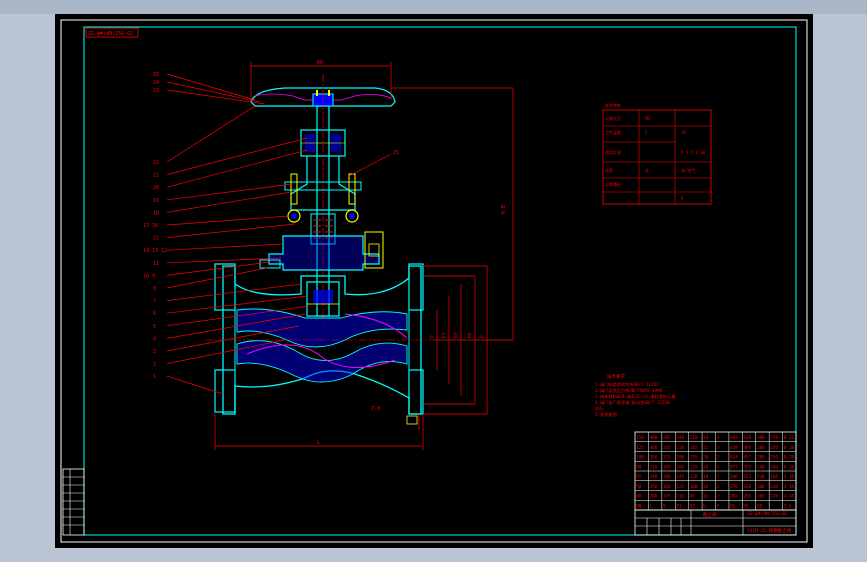 The width and height of the screenshot is (867, 562). I want to click on size-table-cell: 457, so click(748, 457).